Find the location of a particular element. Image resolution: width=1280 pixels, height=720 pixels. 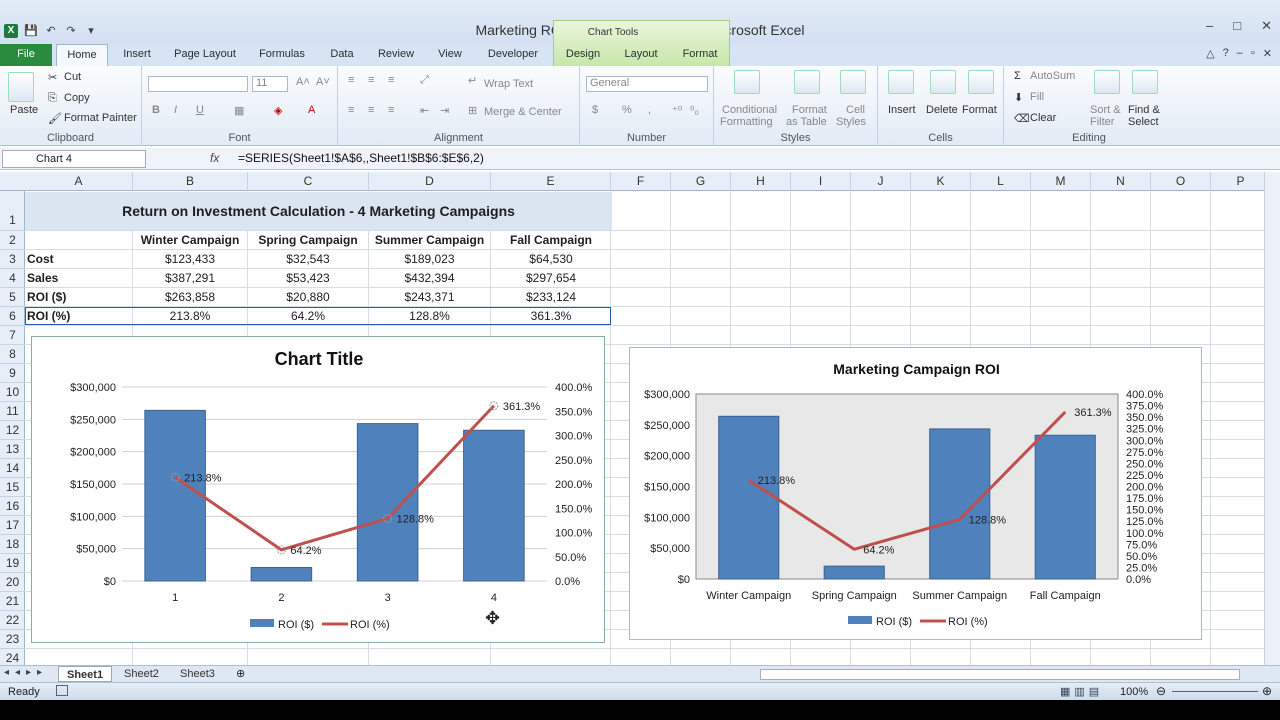

row-header-6: 6 is located at coordinates (12, 316).